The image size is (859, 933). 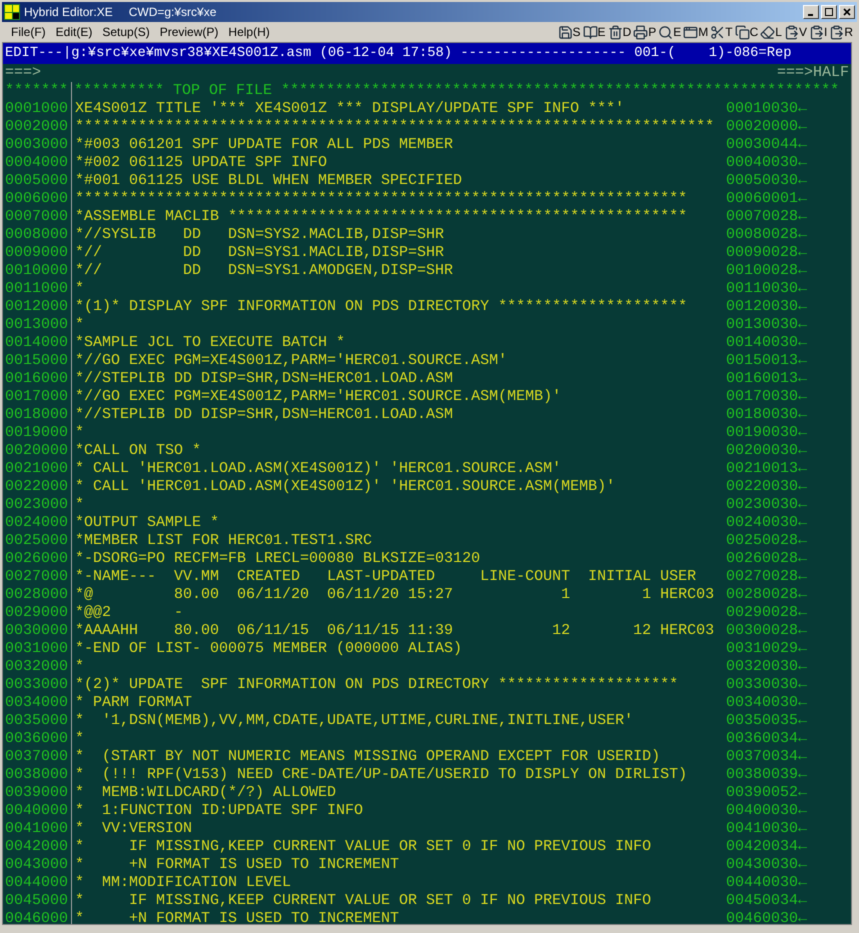 I want to click on toolbar-button: C, so click(x=746, y=32).